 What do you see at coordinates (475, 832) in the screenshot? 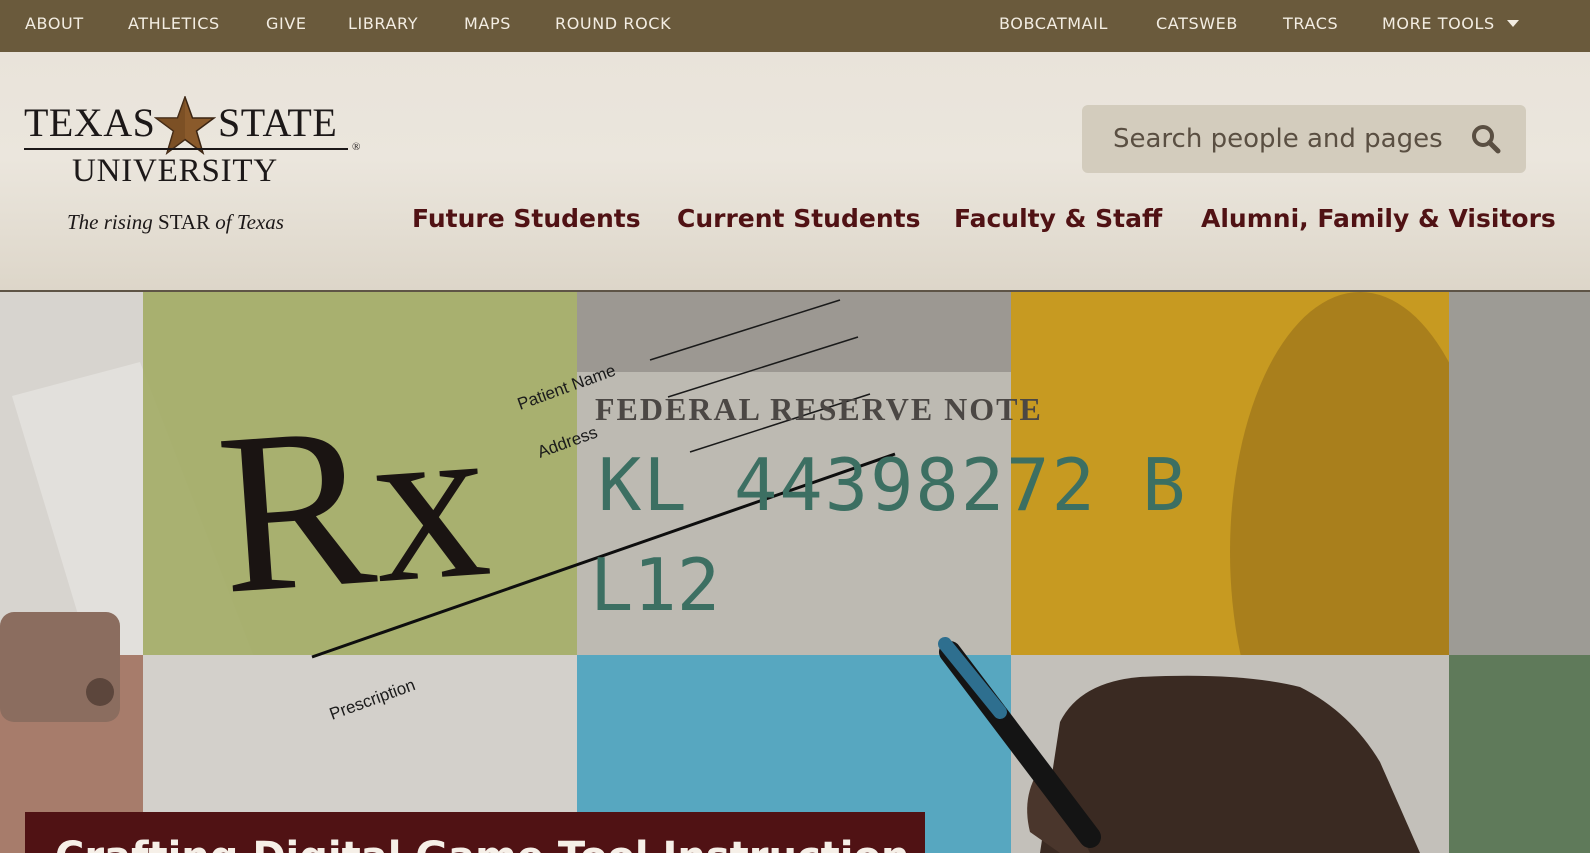
I see `hero-headline-box: Crafting Digital Game Tool Instruction` at bounding box center [475, 832].